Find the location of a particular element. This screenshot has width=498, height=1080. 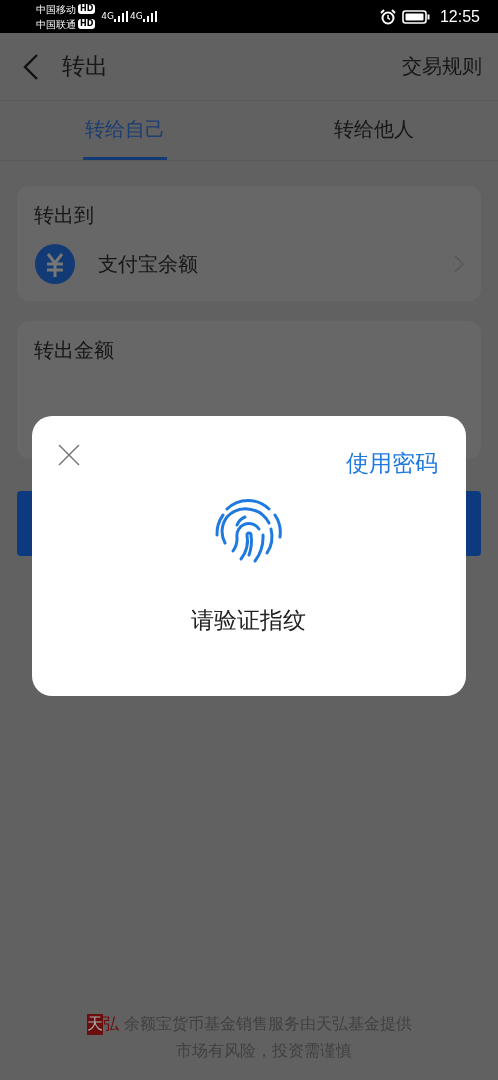

yuan-coin-icon is located at coordinates (55, 264).